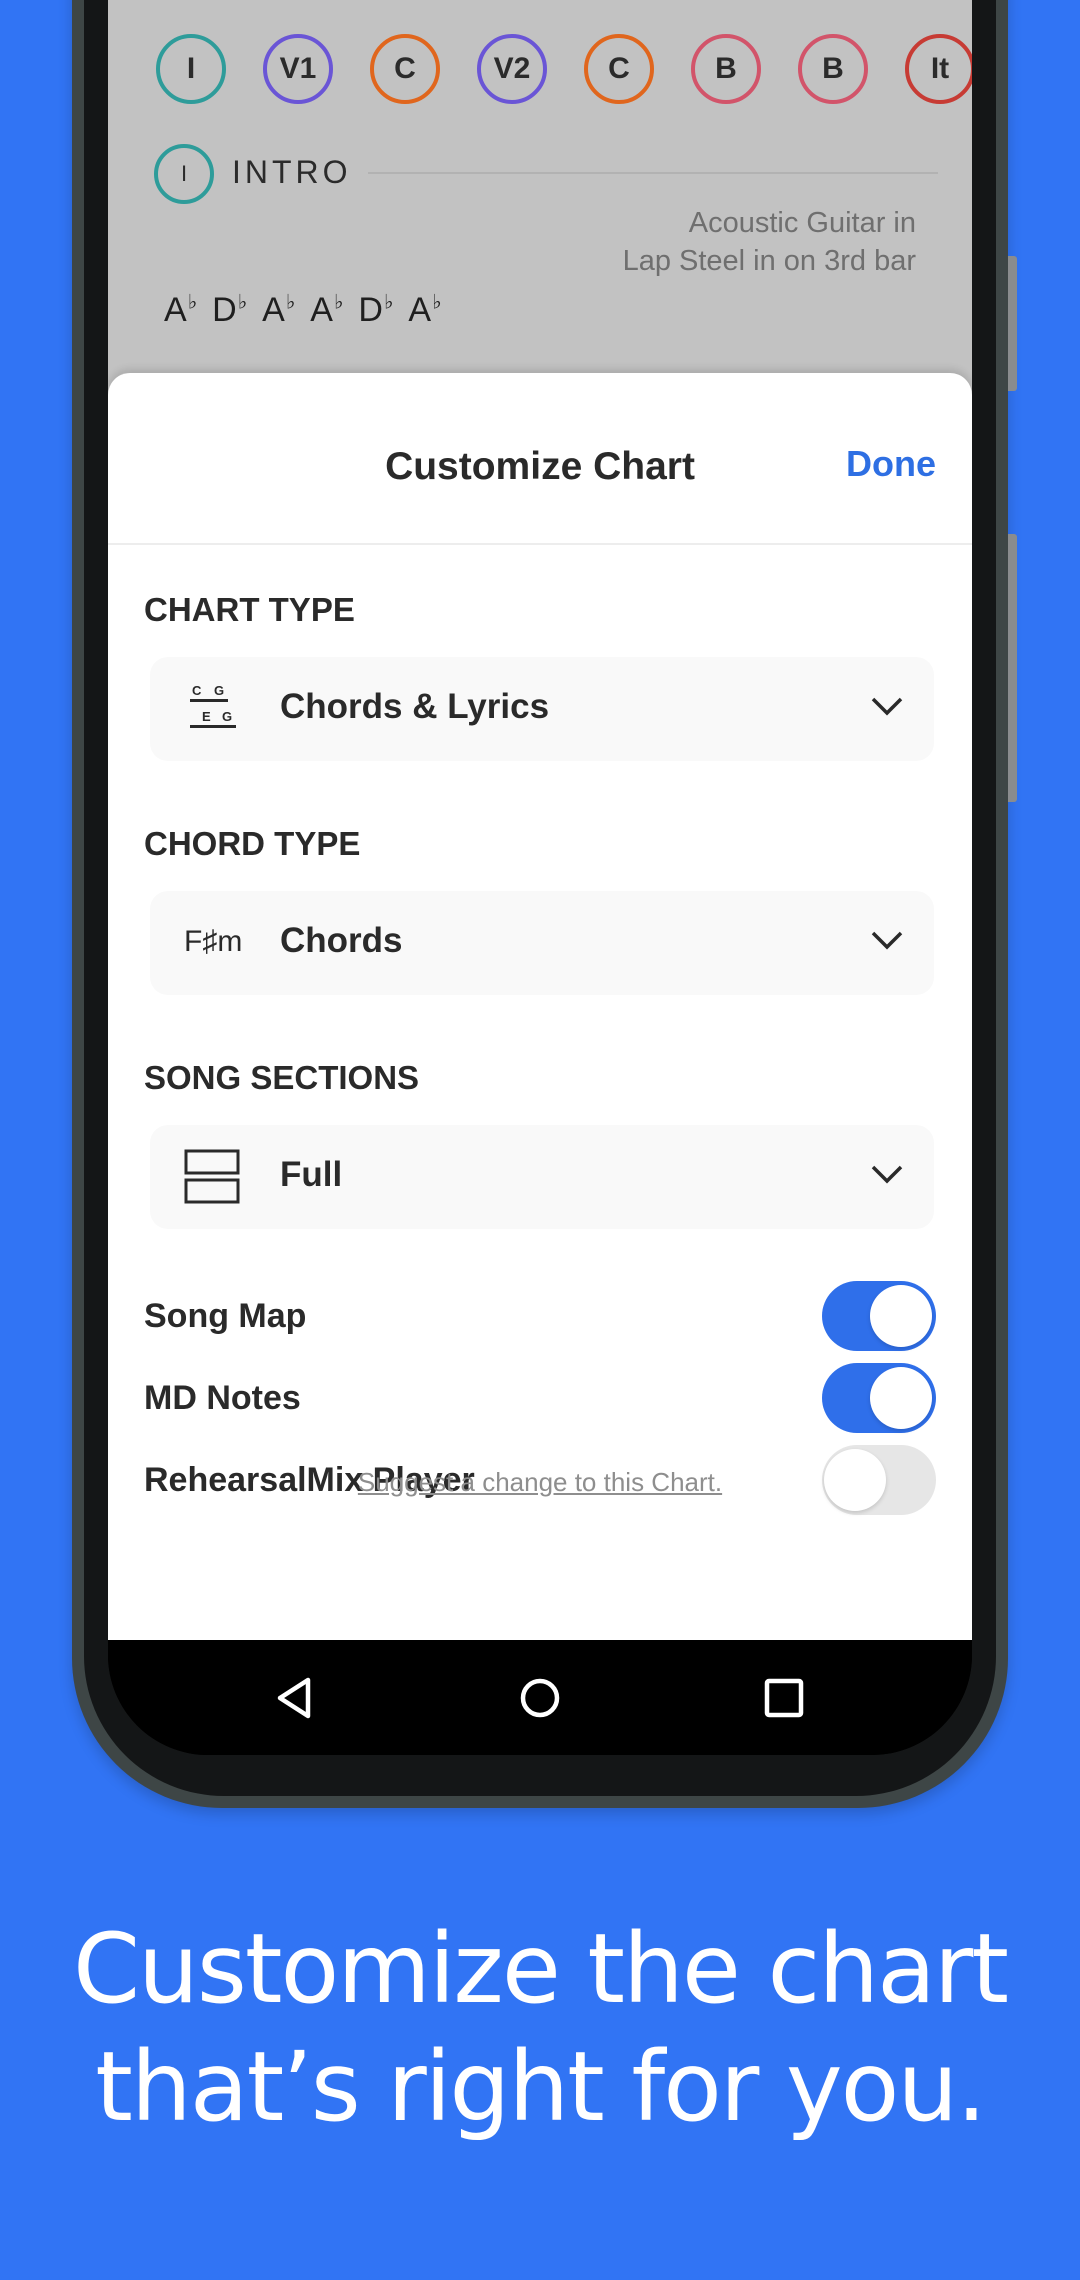  I want to click on sections-icon, so click(212, 1176).